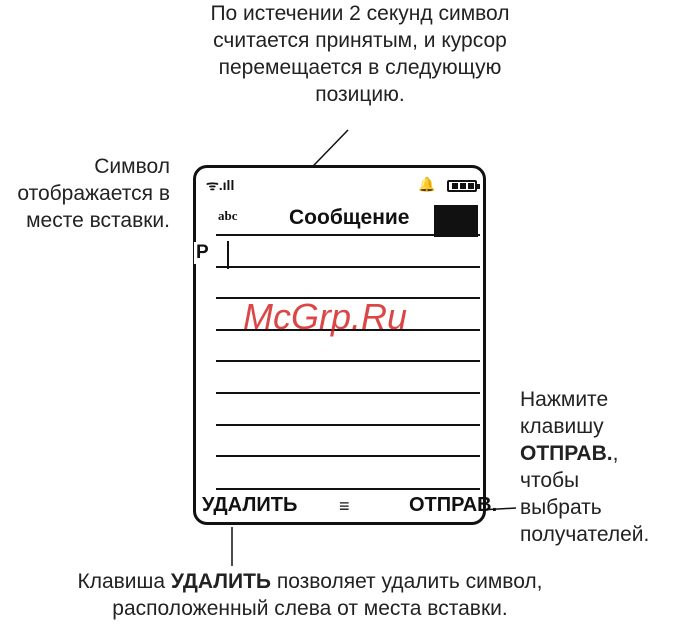 The image size is (681, 630). I want to click on ring-alert-icon: 🔔, so click(427, 184).